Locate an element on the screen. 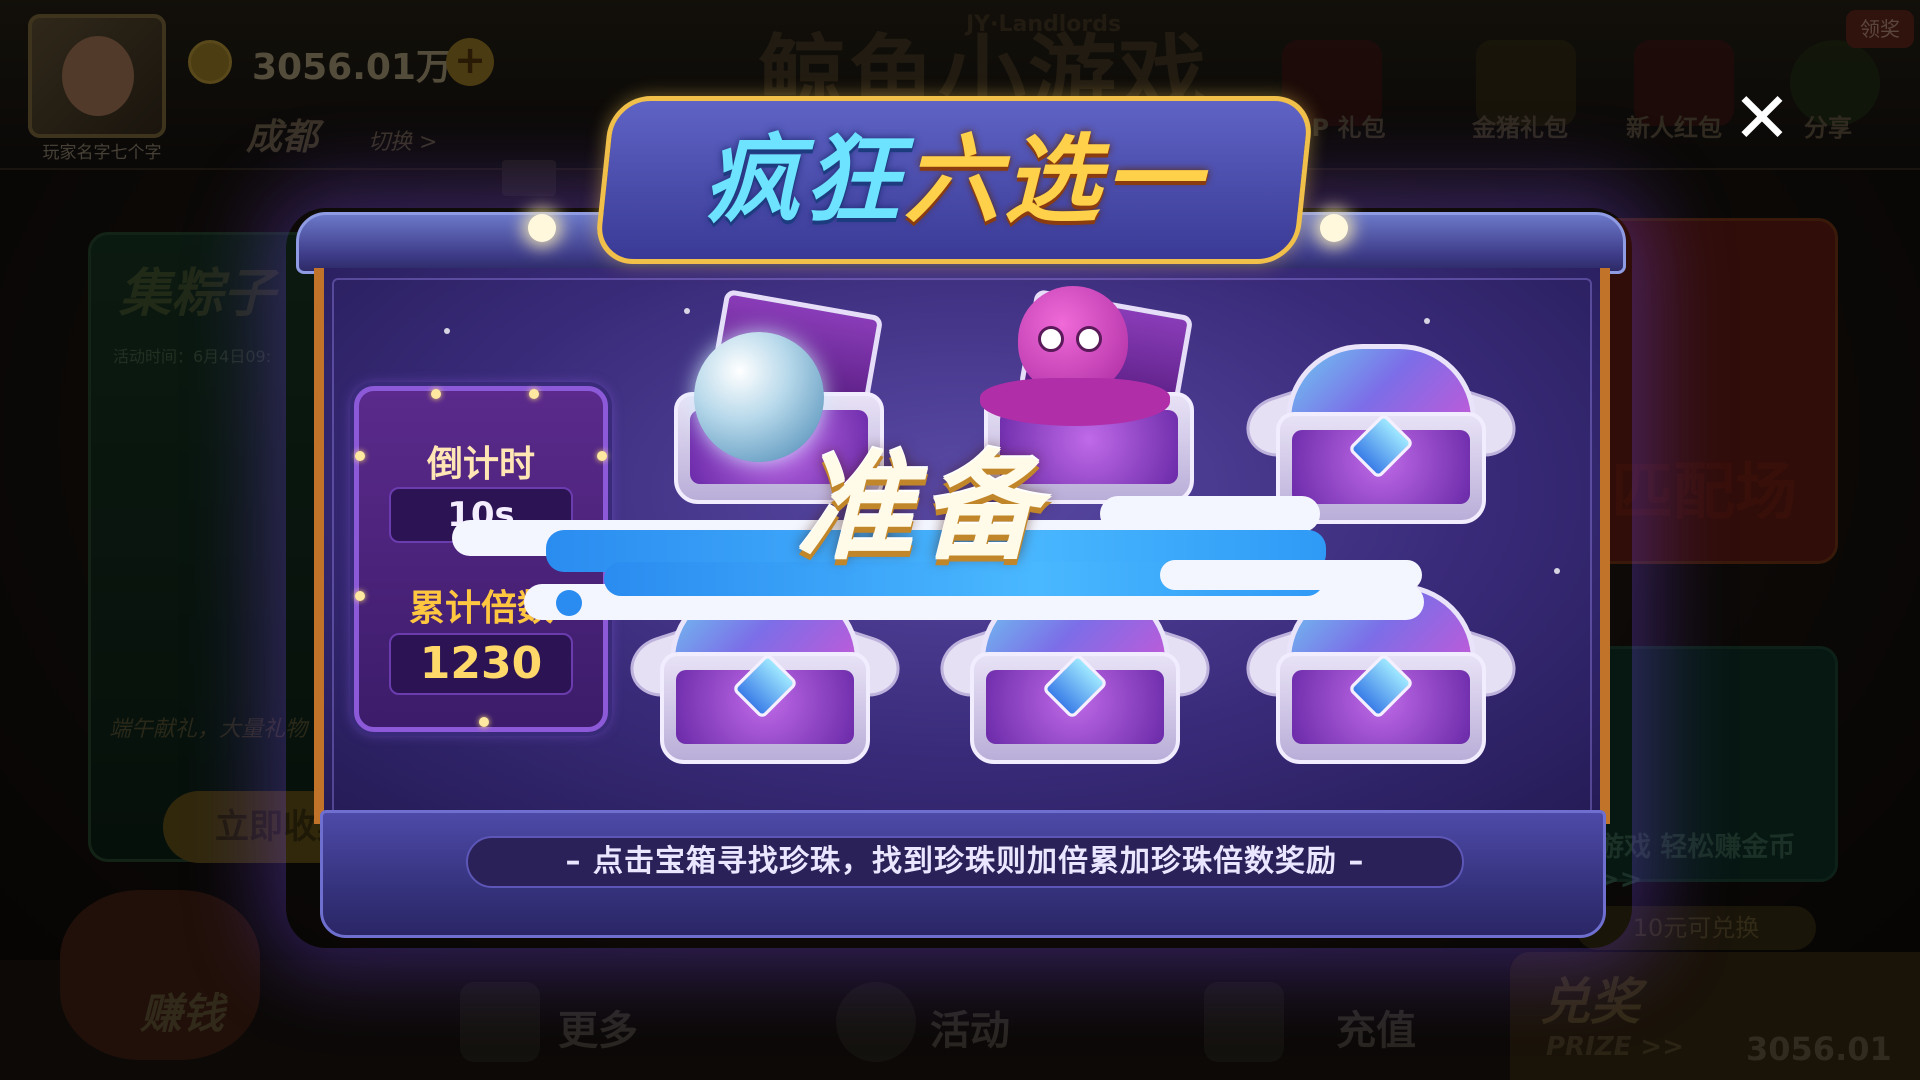 This screenshot has width=1920, height=1080. share-label: 分享 is located at coordinates (1828, 125).